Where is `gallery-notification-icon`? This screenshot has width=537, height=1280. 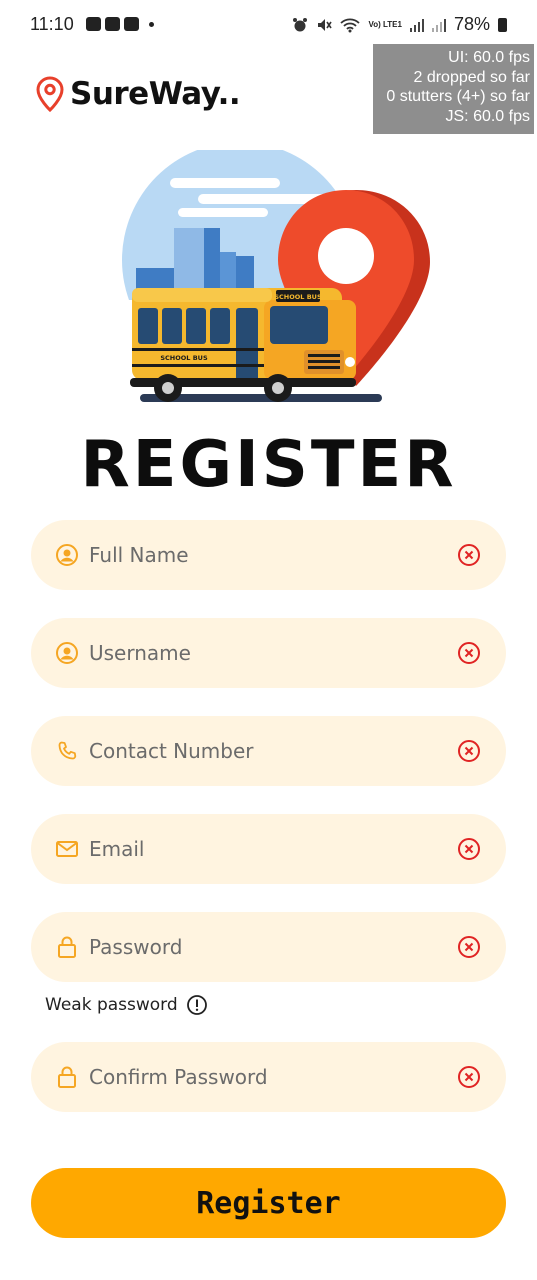 gallery-notification-icon is located at coordinates (93, 24).